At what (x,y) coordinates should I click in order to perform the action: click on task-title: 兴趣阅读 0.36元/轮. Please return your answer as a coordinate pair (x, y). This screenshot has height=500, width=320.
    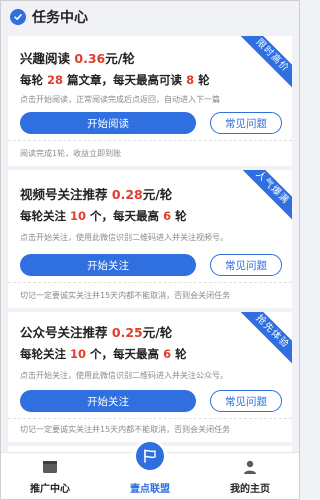
    Looking at the image, I should click on (77, 57).